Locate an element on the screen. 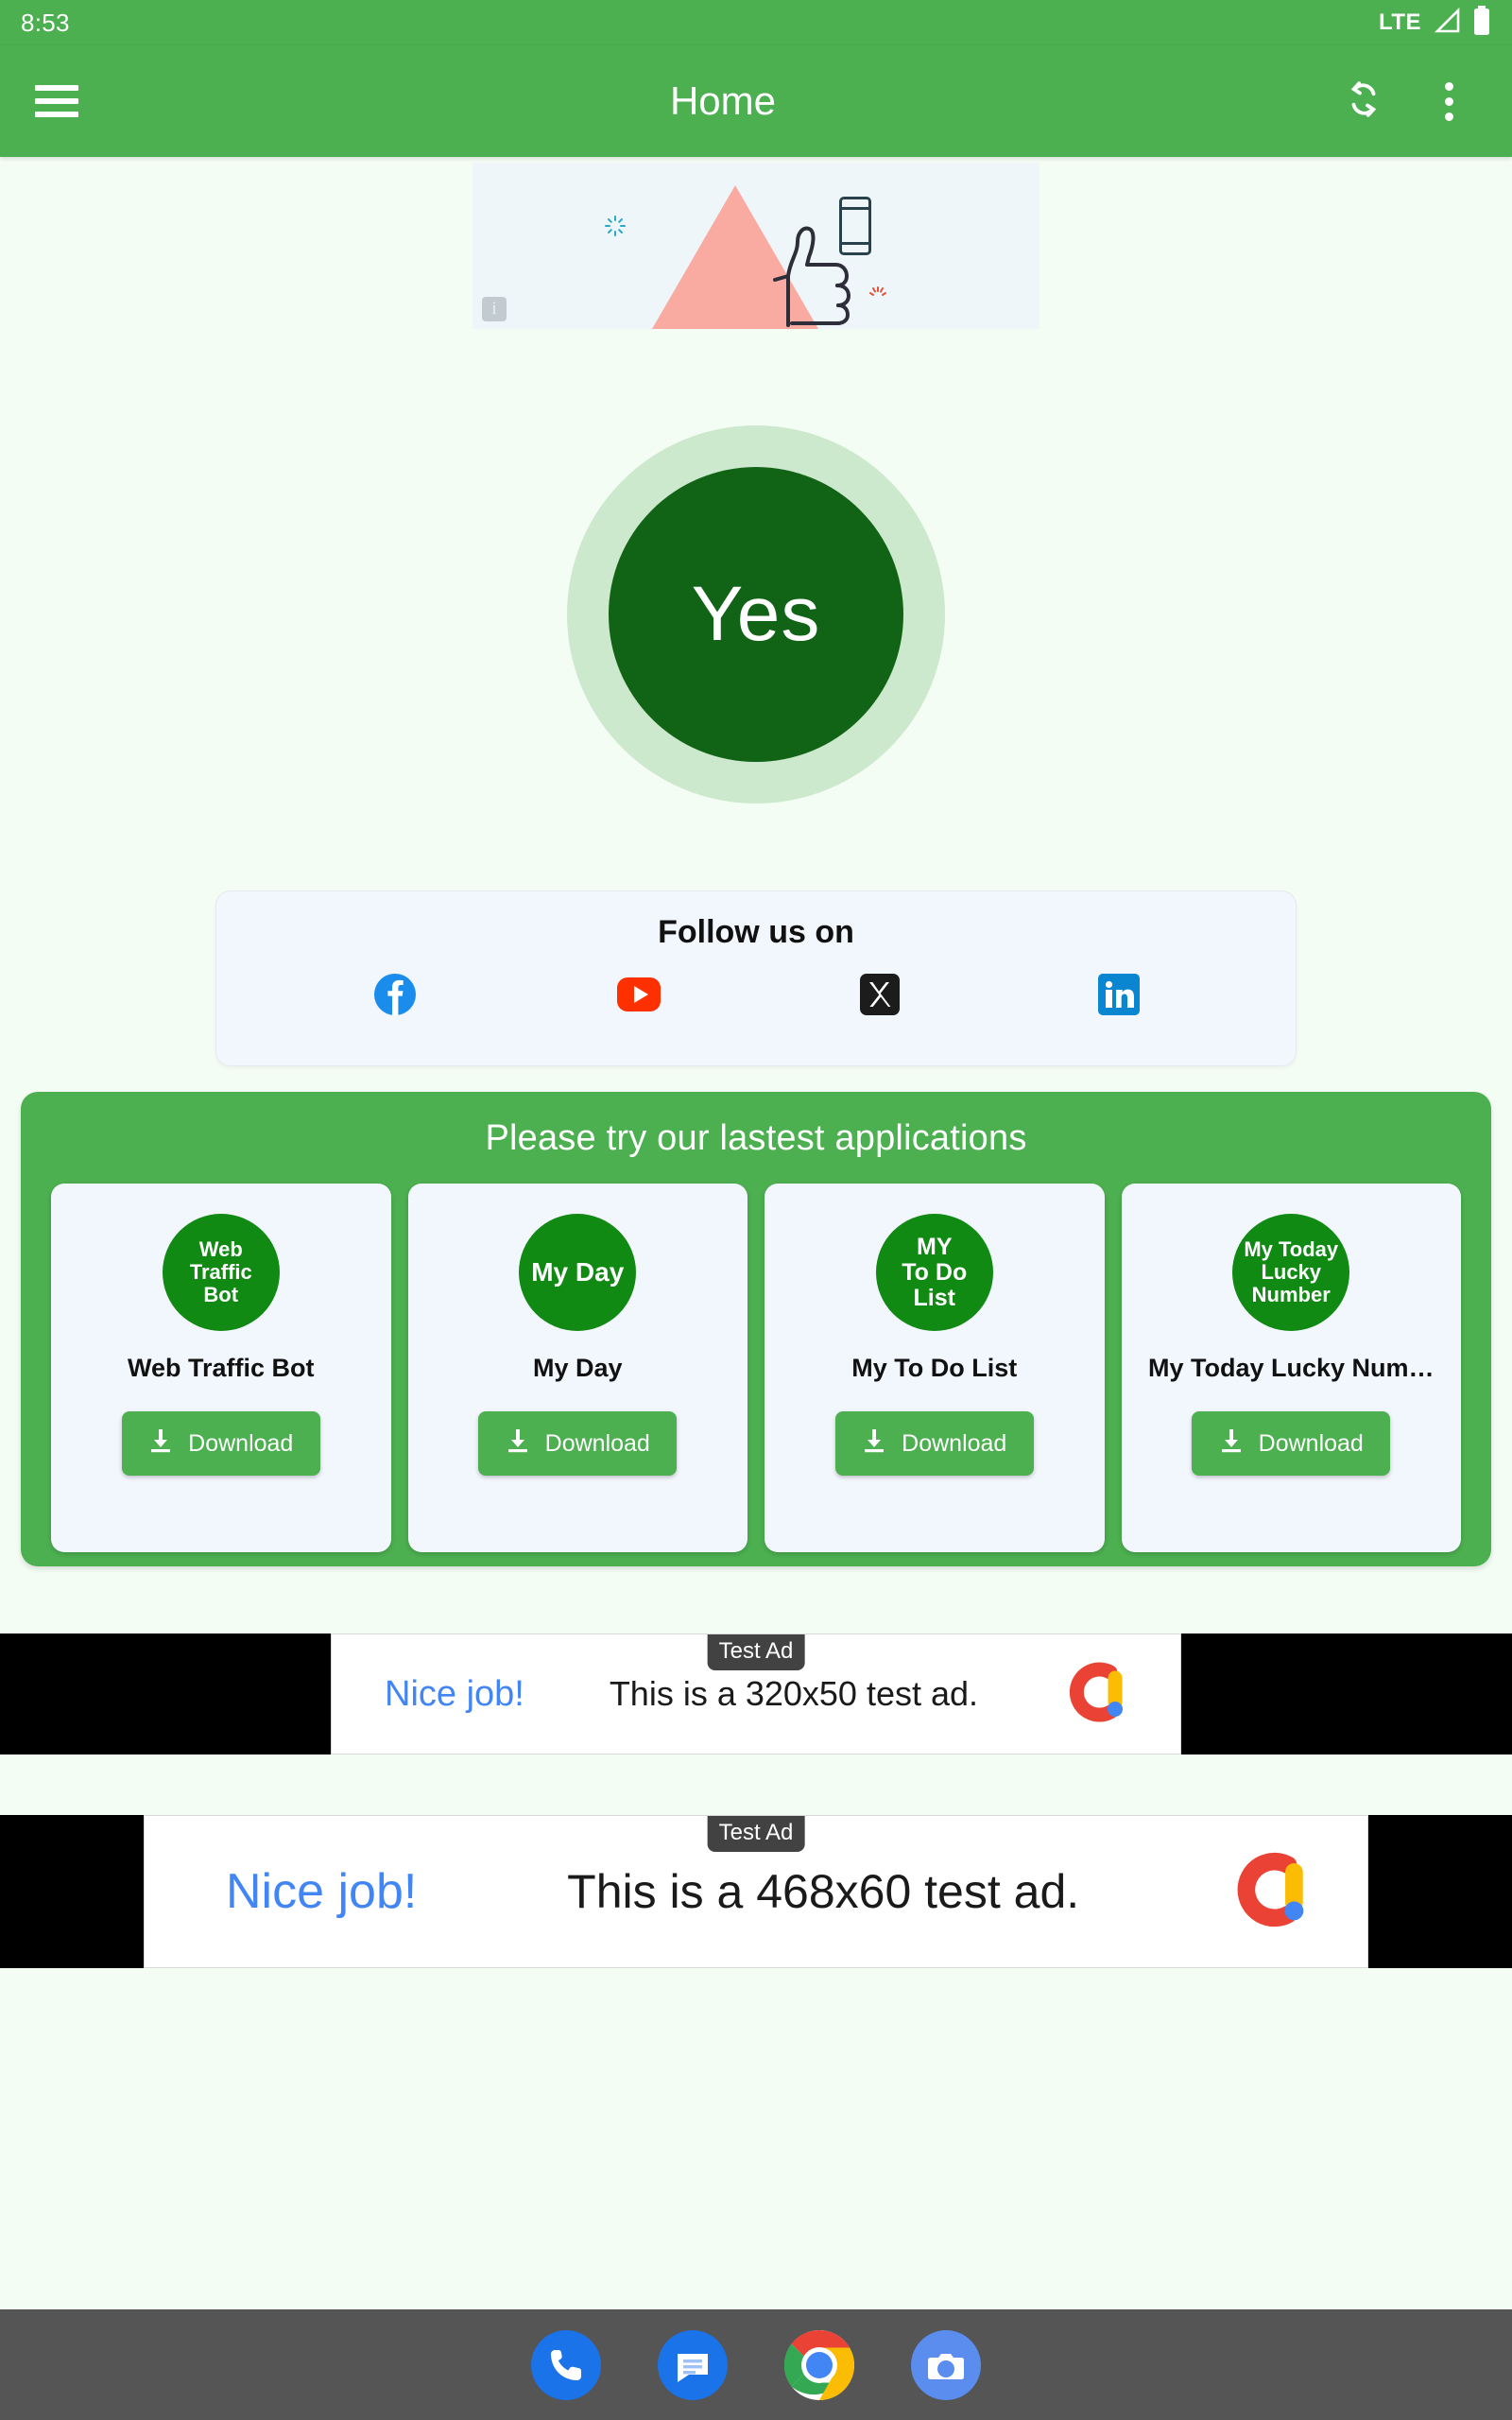 This screenshot has width=1512, height=2420. yes-button-label: Yes is located at coordinates (756, 614).